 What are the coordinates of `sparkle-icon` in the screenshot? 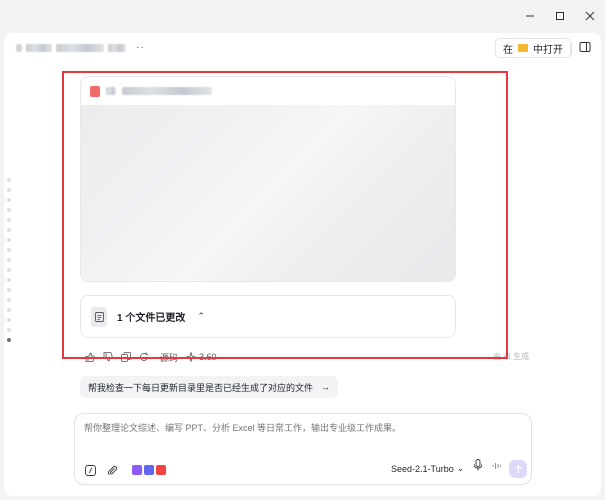 It's located at (190, 357).